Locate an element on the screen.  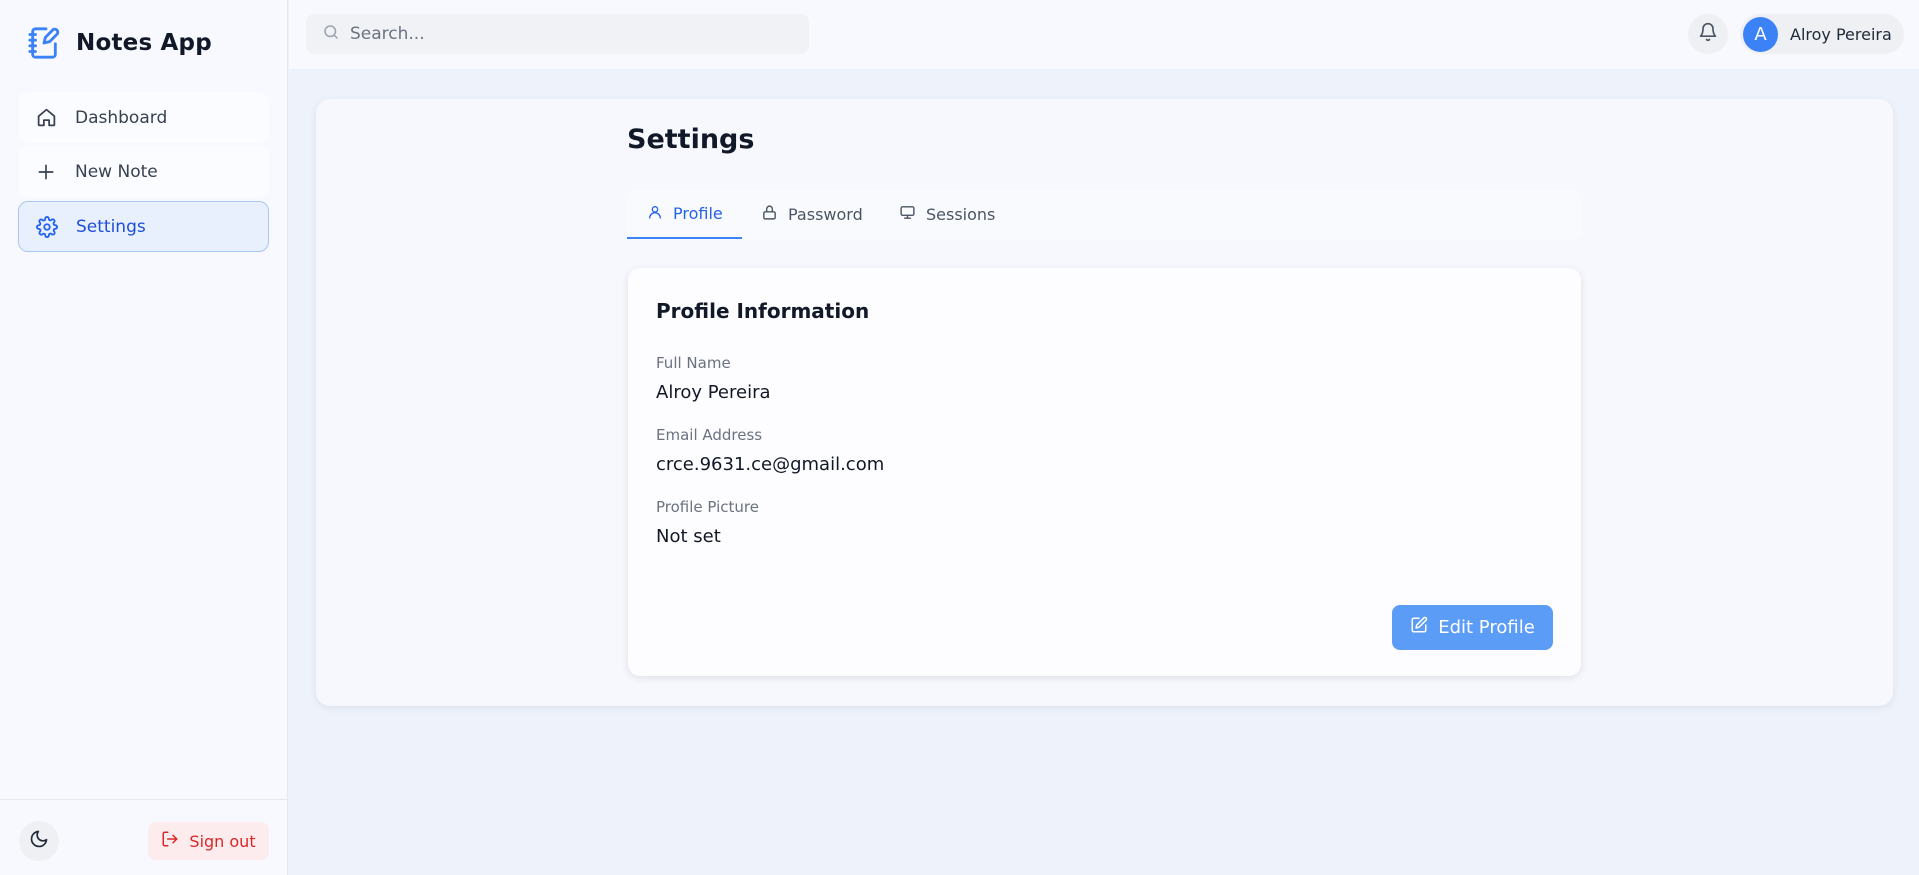
notebook-pen-icon is located at coordinates (44, 43).